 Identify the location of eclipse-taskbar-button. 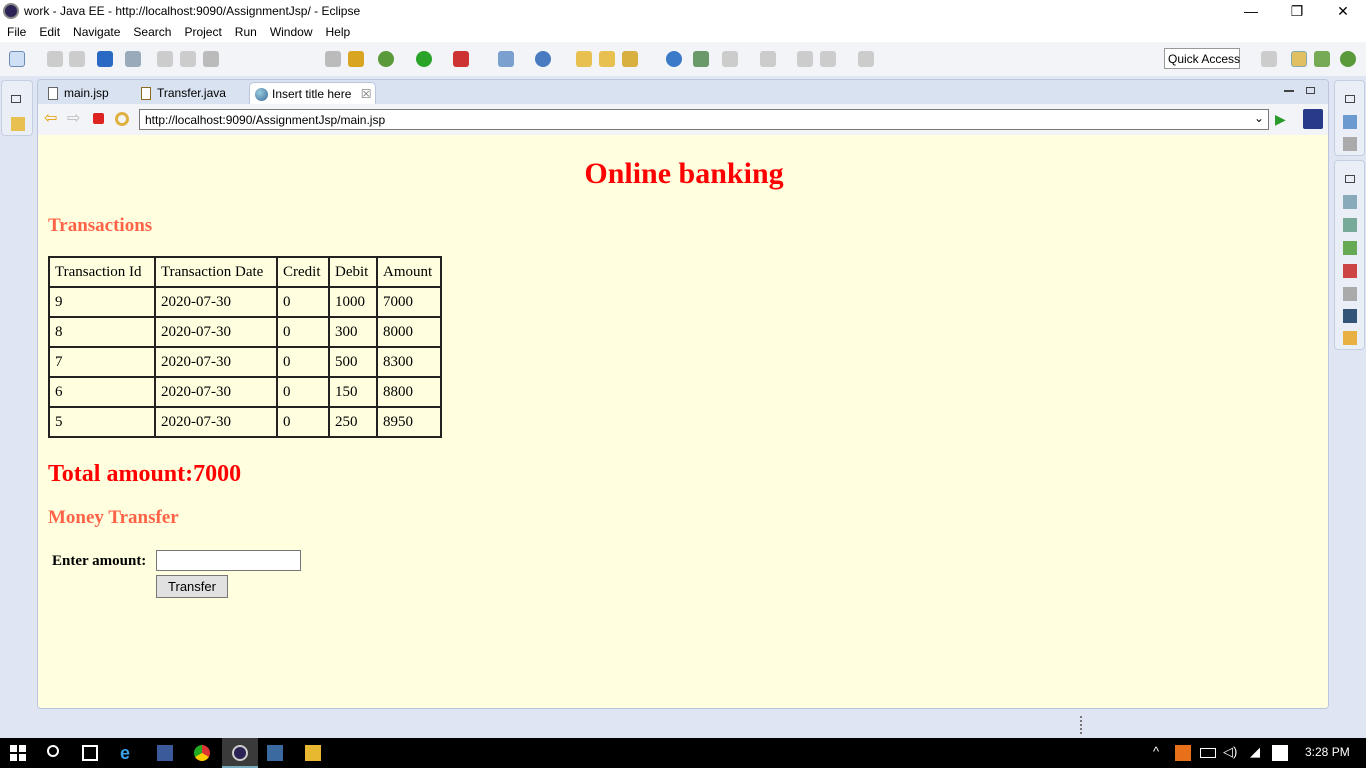
(240, 753).